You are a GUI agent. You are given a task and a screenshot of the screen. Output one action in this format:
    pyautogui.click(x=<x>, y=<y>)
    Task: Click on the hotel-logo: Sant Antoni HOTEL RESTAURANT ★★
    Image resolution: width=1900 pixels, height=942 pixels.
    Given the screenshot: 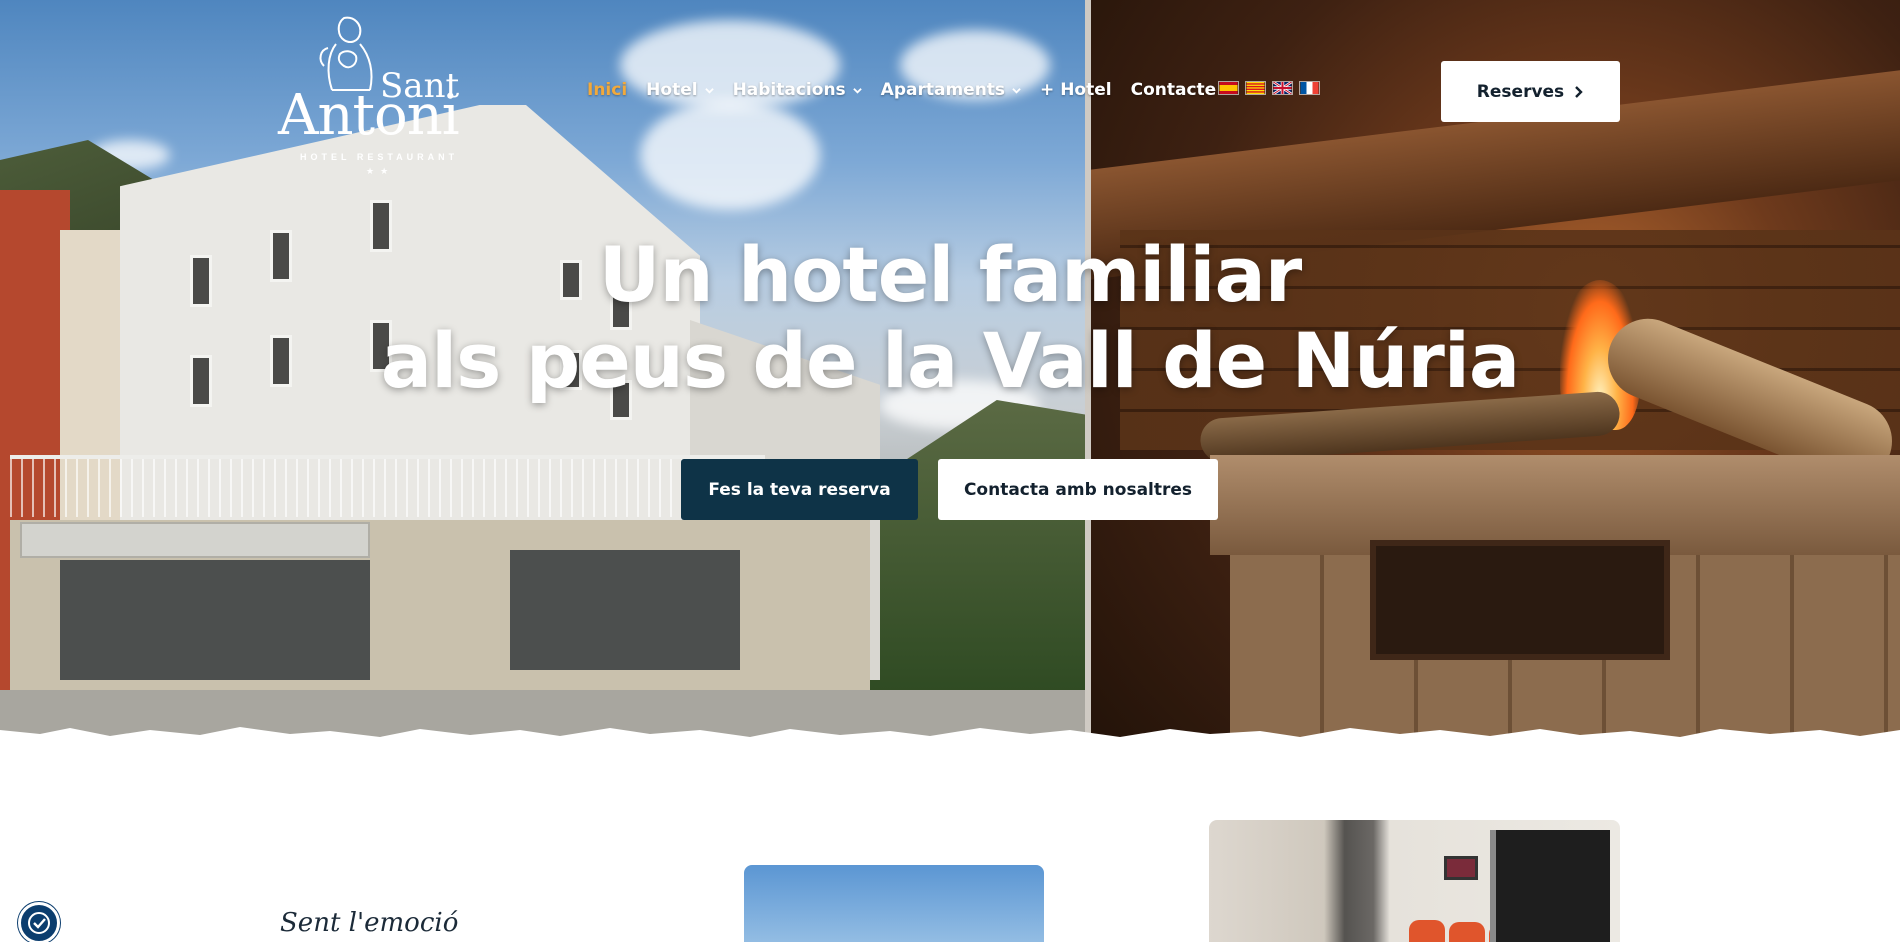 What is the action you would take?
    pyautogui.click(x=380, y=94)
    